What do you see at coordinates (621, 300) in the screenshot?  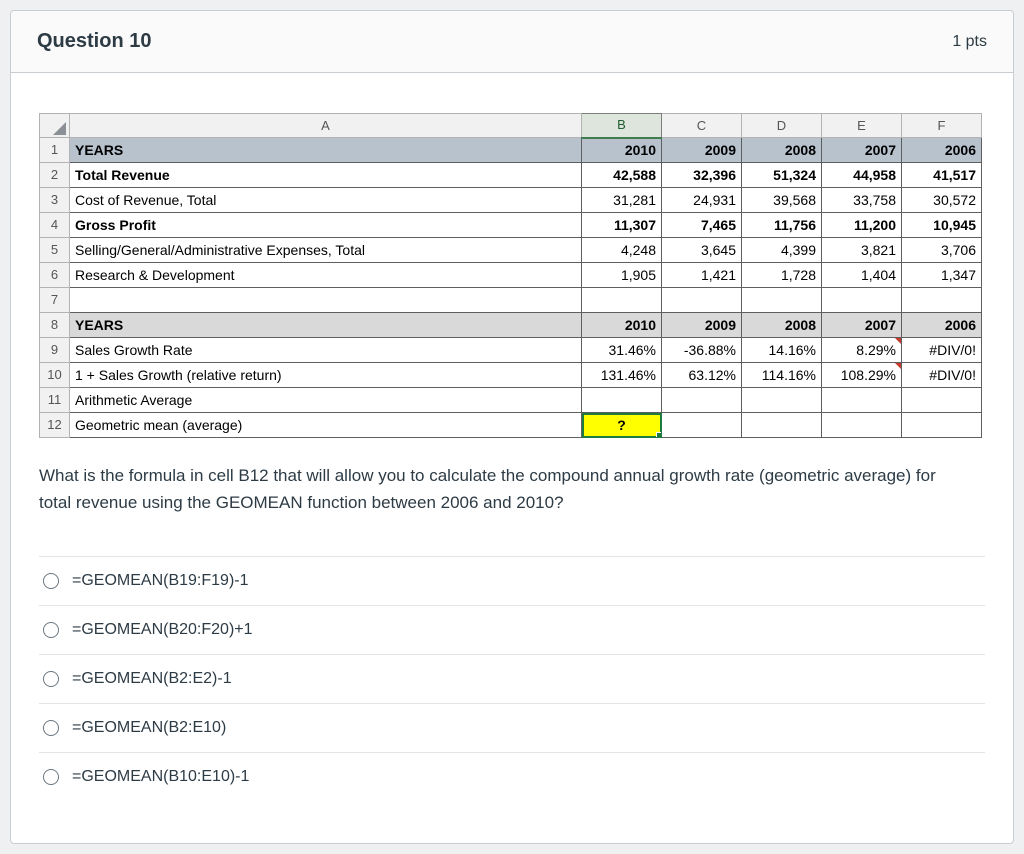 I see `cell-B7` at bounding box center [621, 300].